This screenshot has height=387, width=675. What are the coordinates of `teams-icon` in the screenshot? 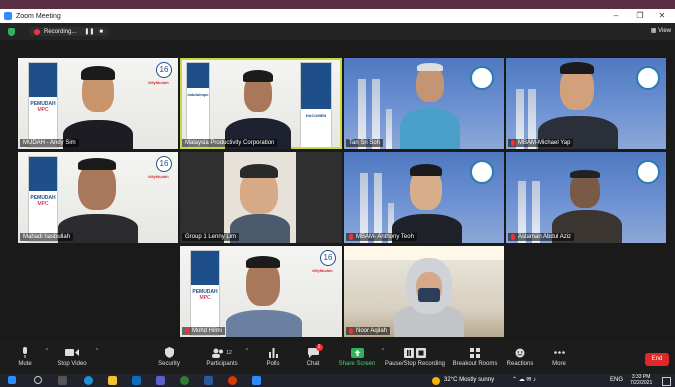 It's located at (160, 380).